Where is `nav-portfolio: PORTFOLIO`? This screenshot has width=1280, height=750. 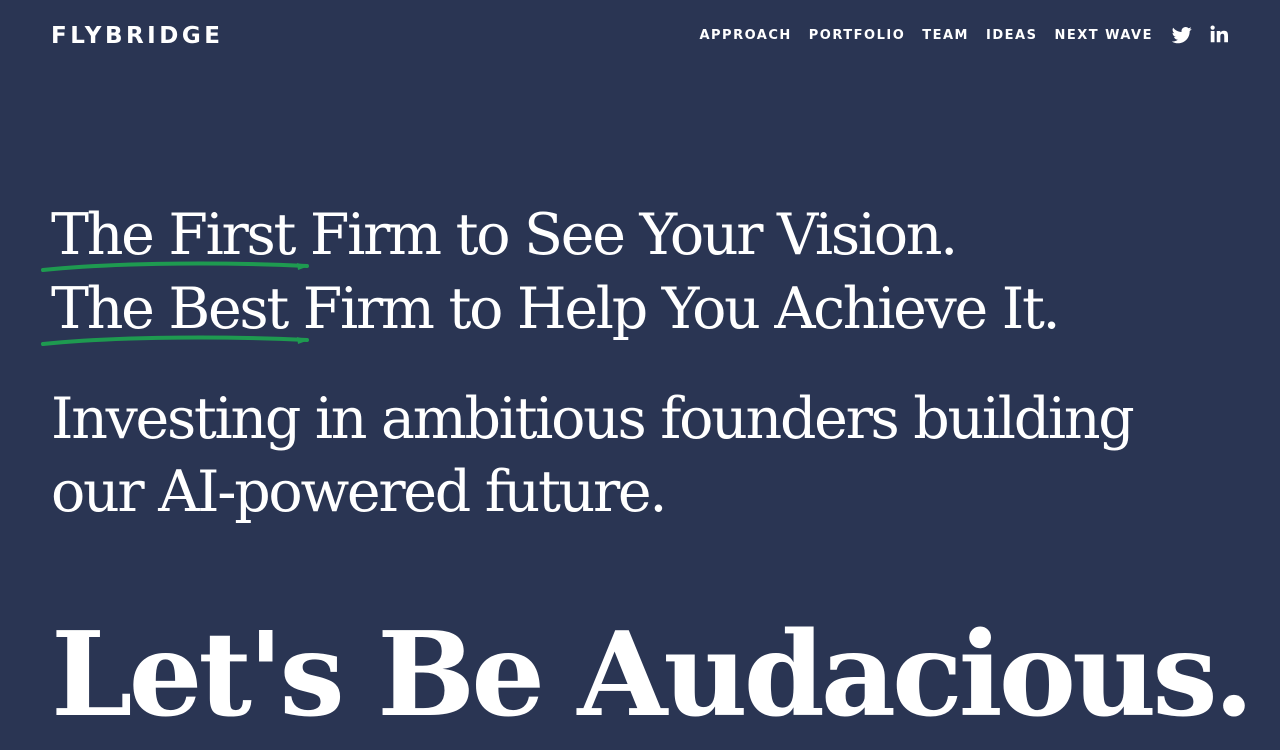
nav-portfolio: PORTFOLIO is located at coordinates (857, 36).